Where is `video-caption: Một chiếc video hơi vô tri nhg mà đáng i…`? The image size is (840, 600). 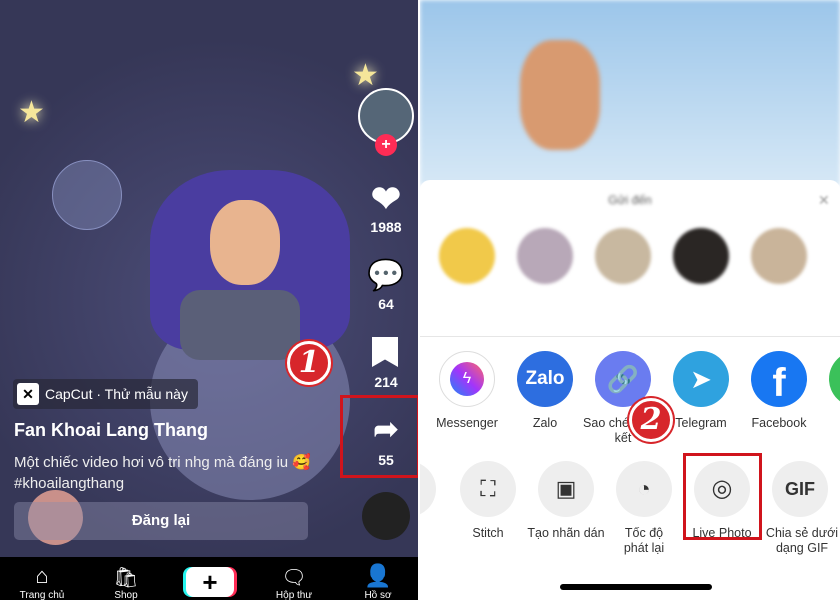
video-caption: Một chiếc video hơi vô tri nhg mà đáng i… is located at coordinates (162, 473).